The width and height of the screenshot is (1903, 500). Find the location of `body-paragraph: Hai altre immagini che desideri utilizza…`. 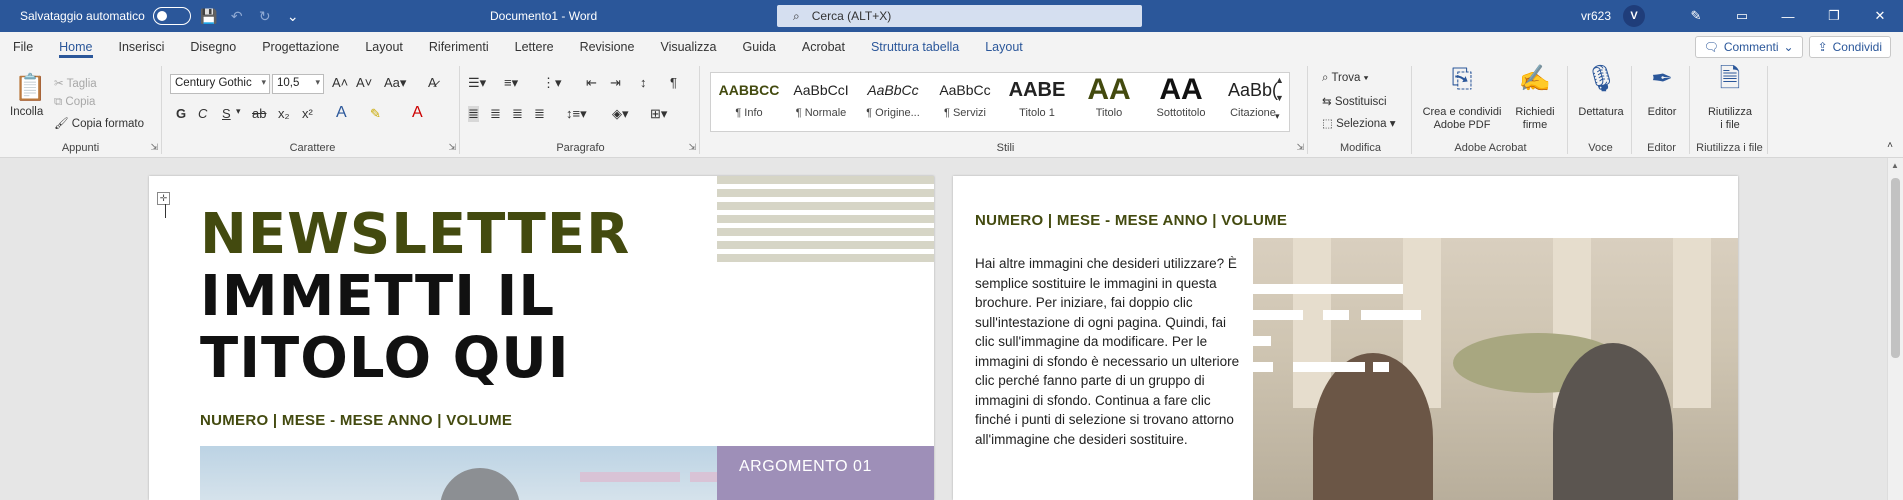

body-paragraph: Hai altre immagini che desideri utilizza… is located at coordinates (1107, 351).